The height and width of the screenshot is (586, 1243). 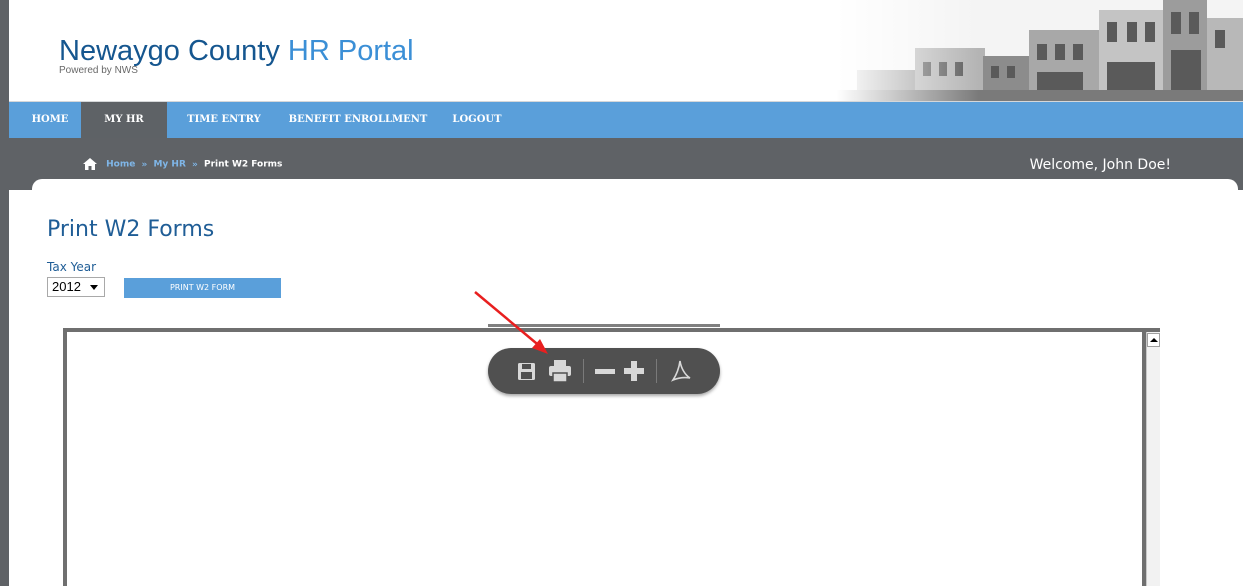 I want to click on breadcrumb-home-link: Home, so click(x=120, y=165).